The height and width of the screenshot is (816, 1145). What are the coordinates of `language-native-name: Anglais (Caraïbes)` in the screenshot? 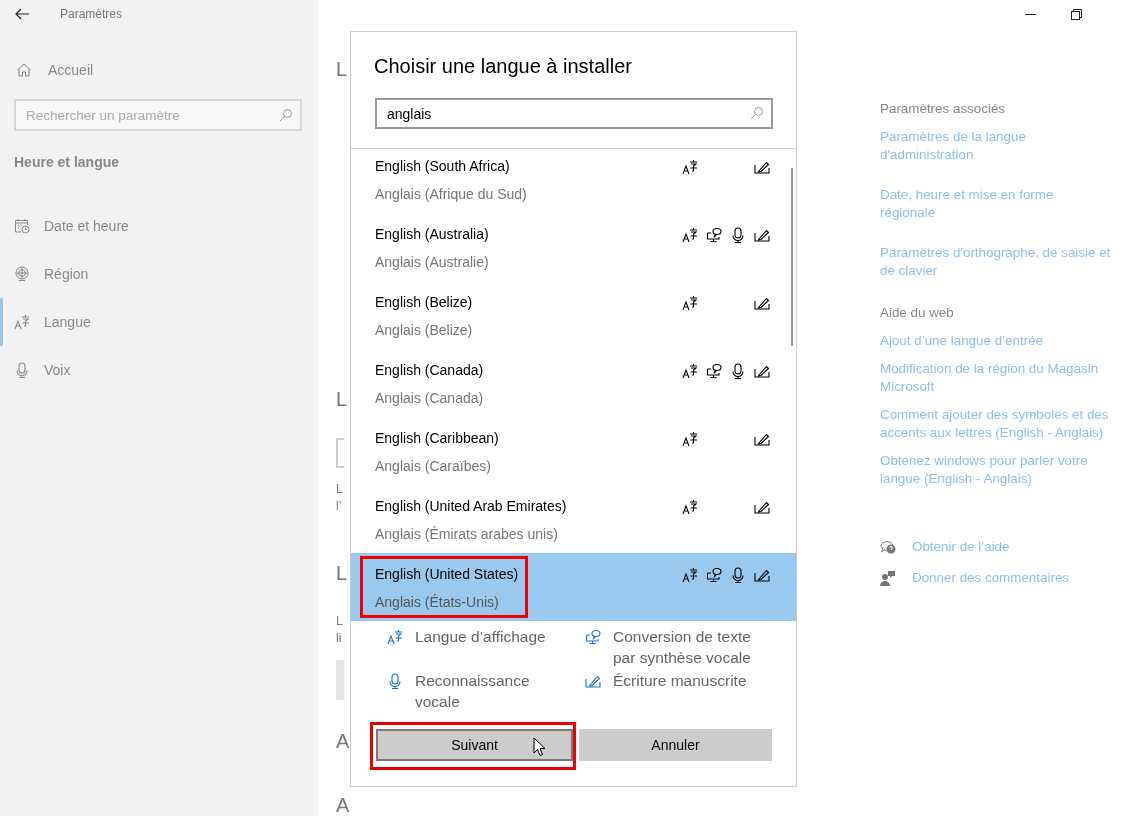 It's located at (433, 466).